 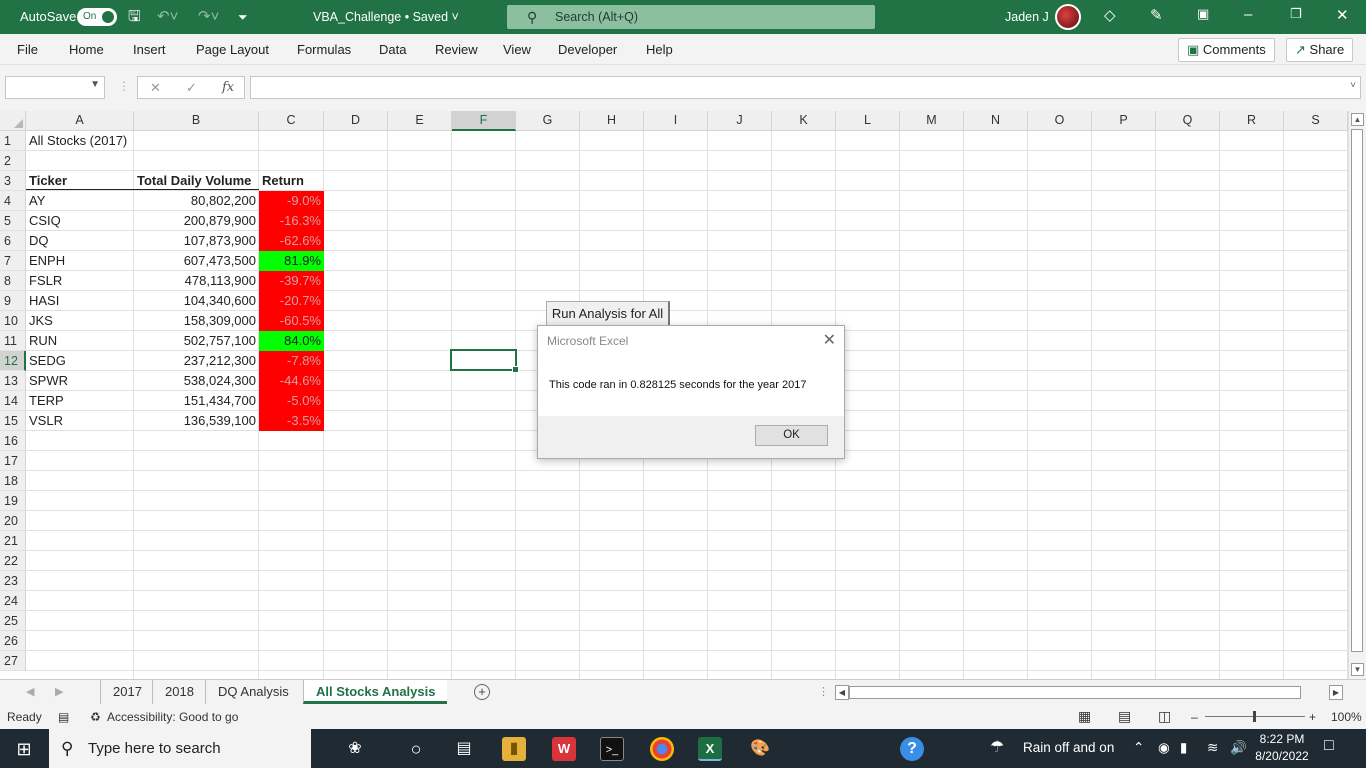 What do you see at coordinates (1248, 14) in the screenshot?
I see `minimize-icon: –` at bounding box center [1248, 14].